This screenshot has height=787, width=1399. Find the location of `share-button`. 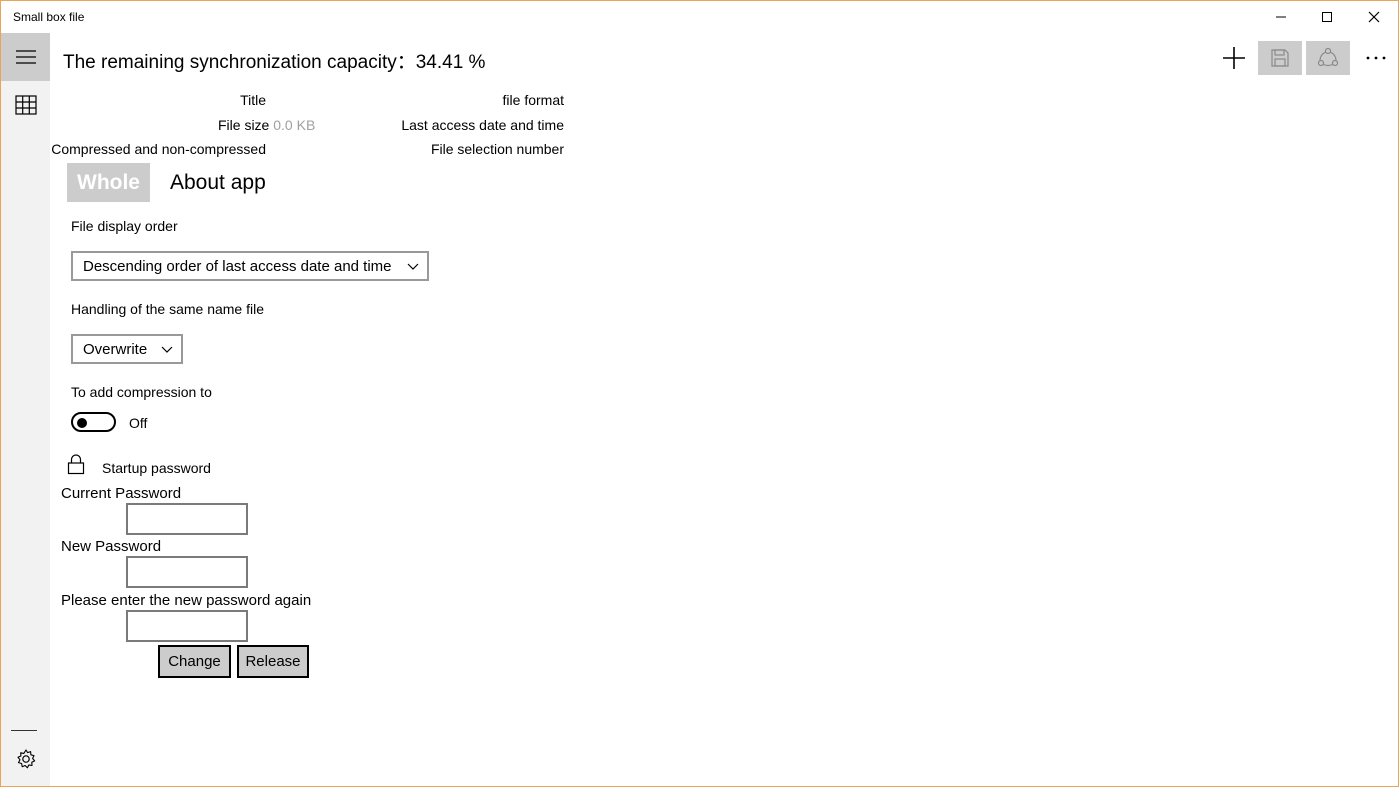

share-button is located at coordinates (1328, 58).